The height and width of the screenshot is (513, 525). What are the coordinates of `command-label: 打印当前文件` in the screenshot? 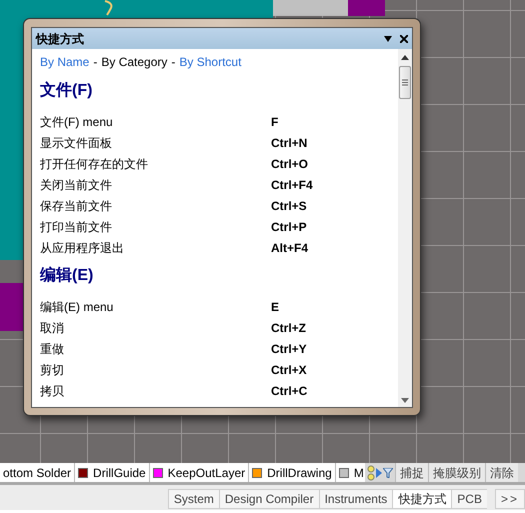 It's located at (76, 227).